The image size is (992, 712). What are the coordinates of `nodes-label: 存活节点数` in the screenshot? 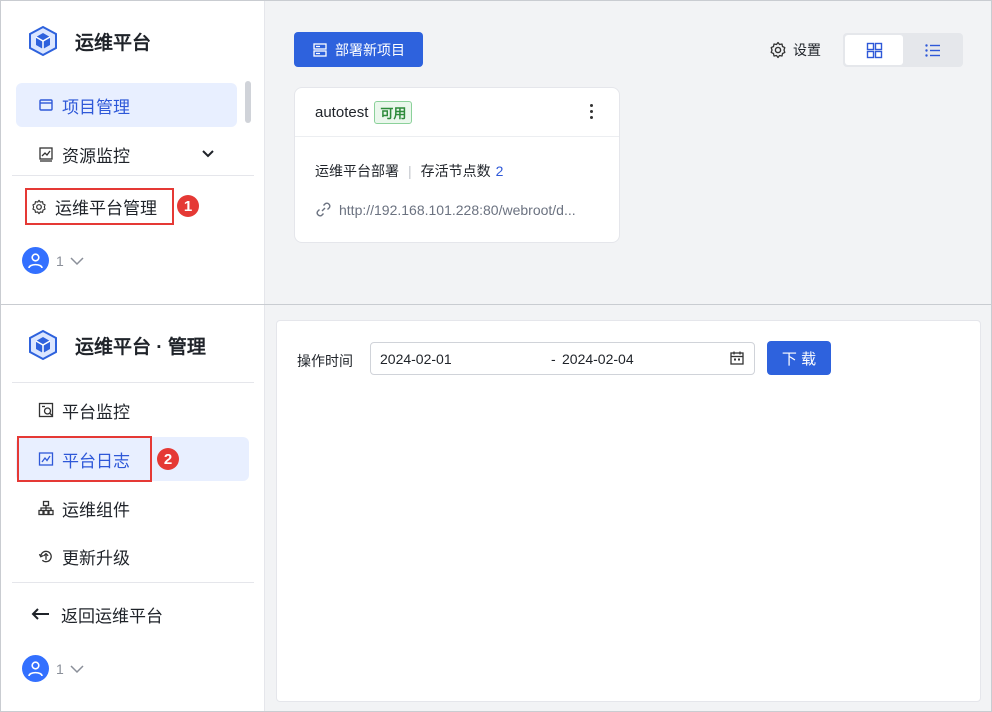 It's located at (455, 171).